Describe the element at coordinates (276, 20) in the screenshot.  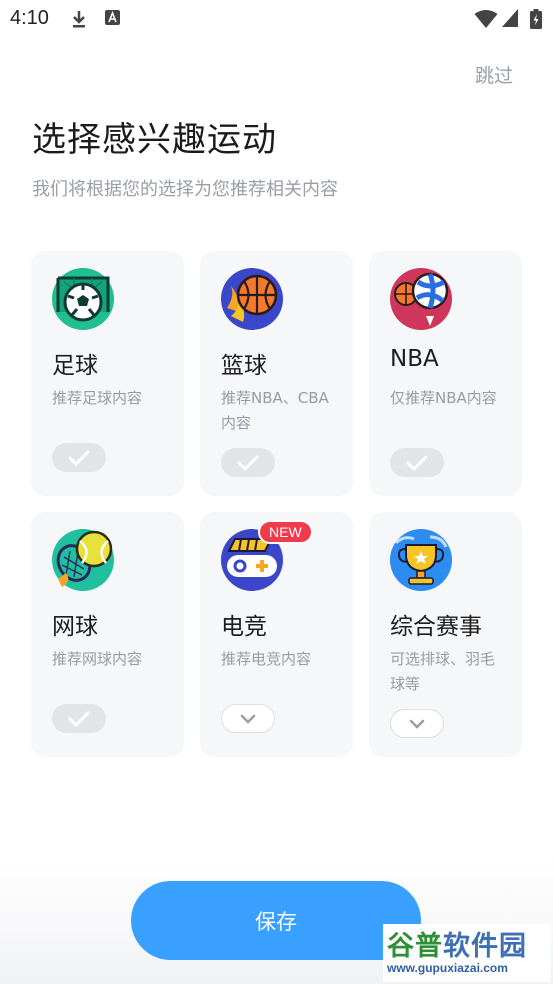
I see `status-bar: 4:10` at that location.